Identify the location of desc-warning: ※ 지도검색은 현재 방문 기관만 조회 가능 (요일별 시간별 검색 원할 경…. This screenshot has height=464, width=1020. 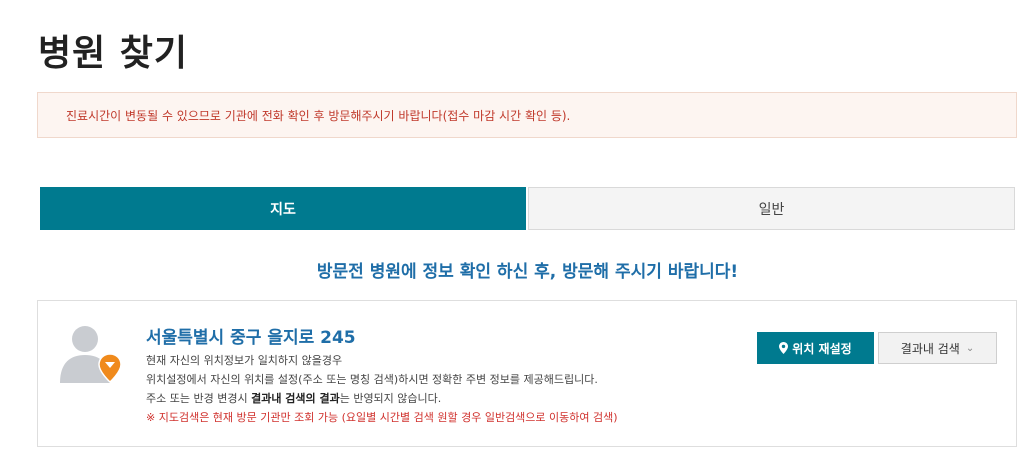
(382, 417).